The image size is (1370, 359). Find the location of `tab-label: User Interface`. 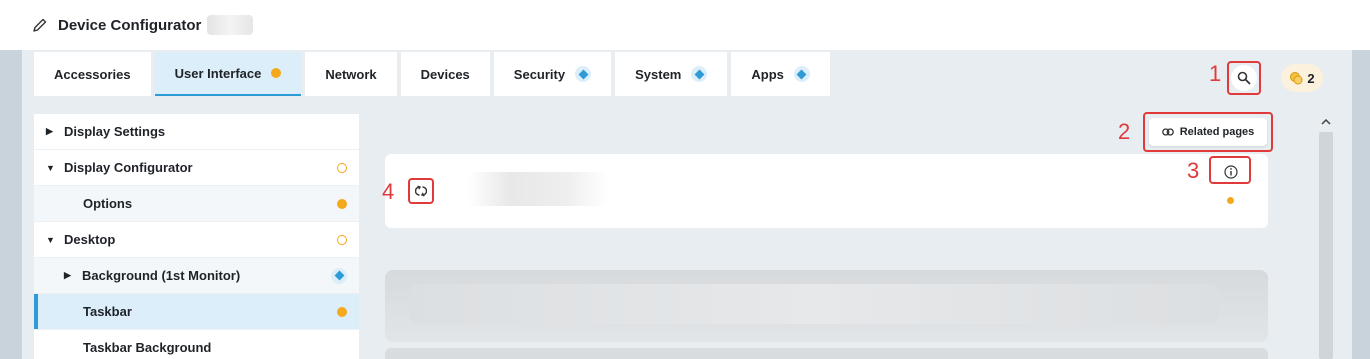

tab-label: User Interface is located at coordinates (218, 73).